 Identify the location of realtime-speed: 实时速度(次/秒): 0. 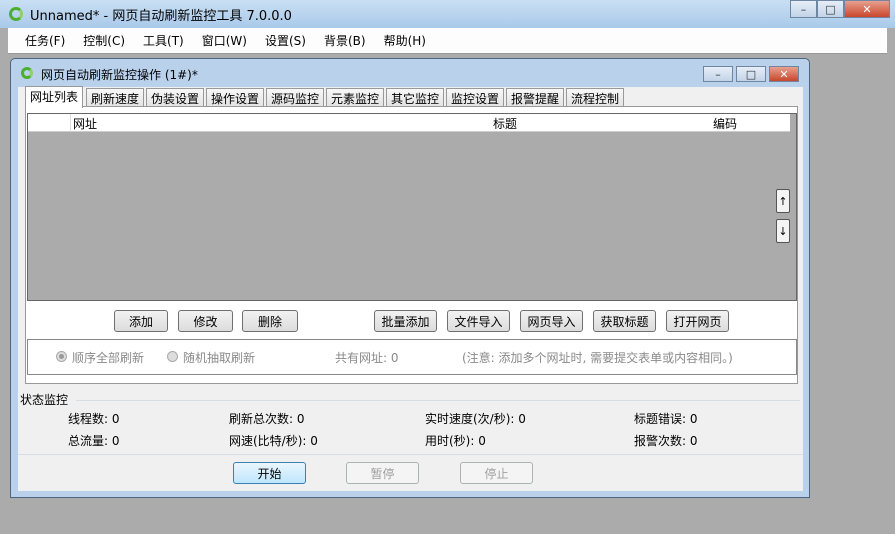
(475, 419).